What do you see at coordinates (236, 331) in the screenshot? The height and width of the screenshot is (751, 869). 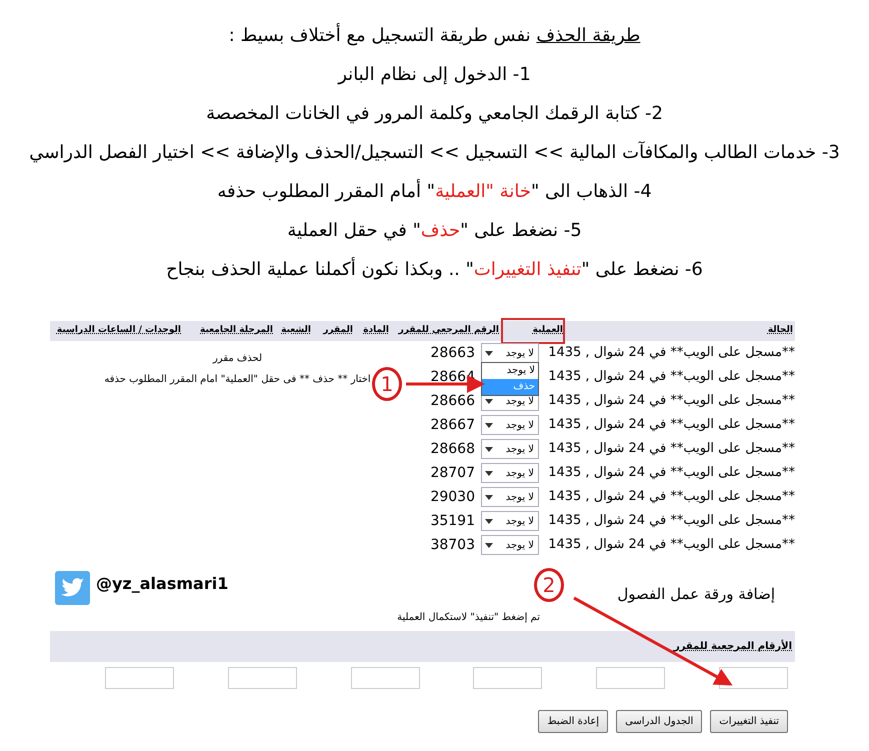 I see `column-header: المرحلة الجامعية` at bounding box center [236, 331].